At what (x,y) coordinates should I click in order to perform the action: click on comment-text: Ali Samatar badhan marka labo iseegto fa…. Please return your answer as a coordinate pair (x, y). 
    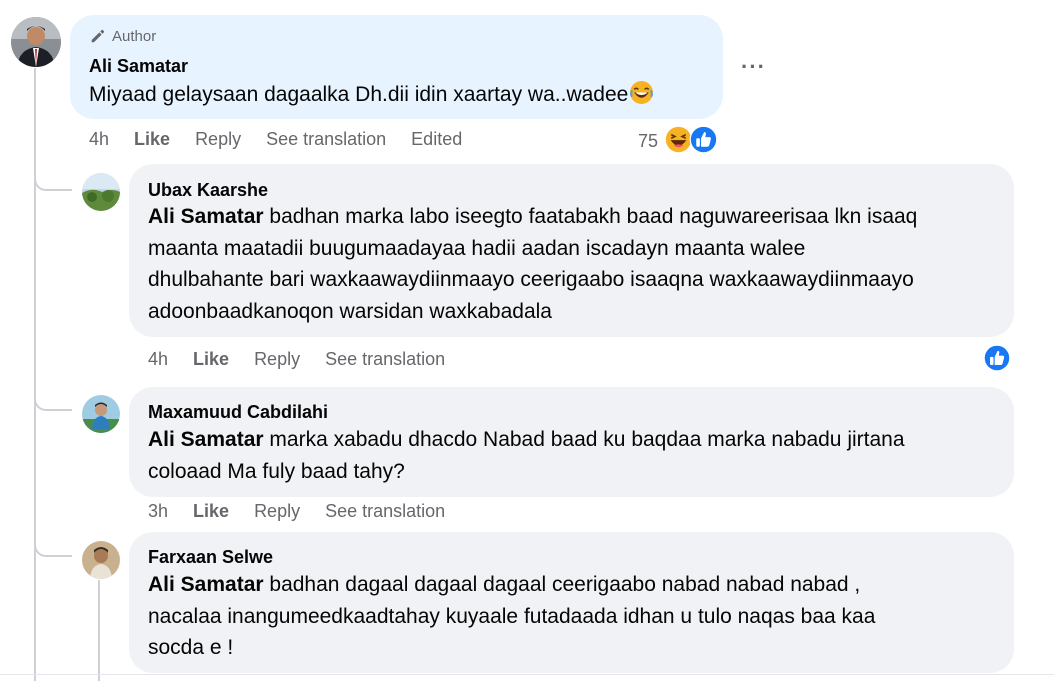
    Looking at the image, I should click on (532, 264).